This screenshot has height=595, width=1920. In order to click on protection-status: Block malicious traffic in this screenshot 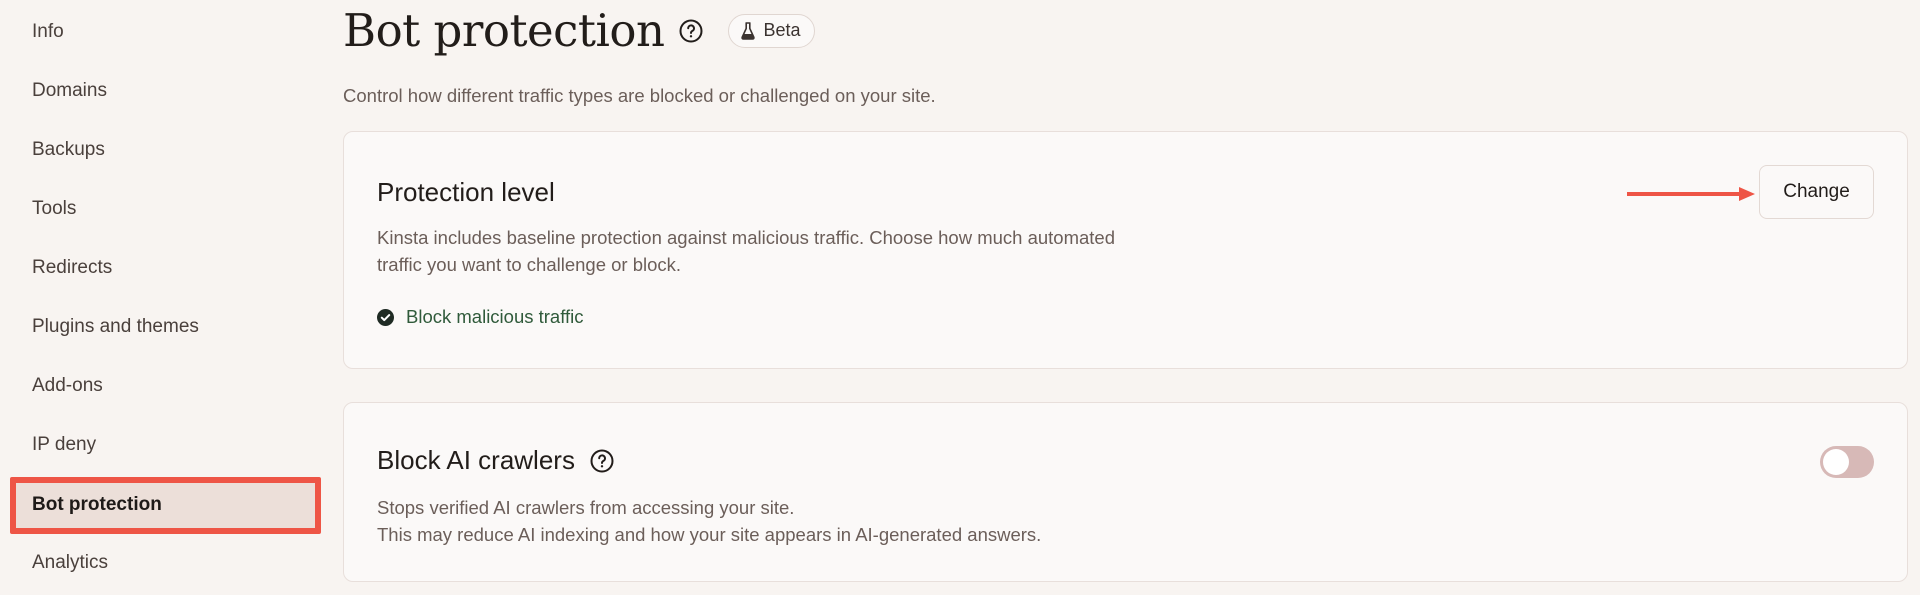, I will do `click(480, 317)`.